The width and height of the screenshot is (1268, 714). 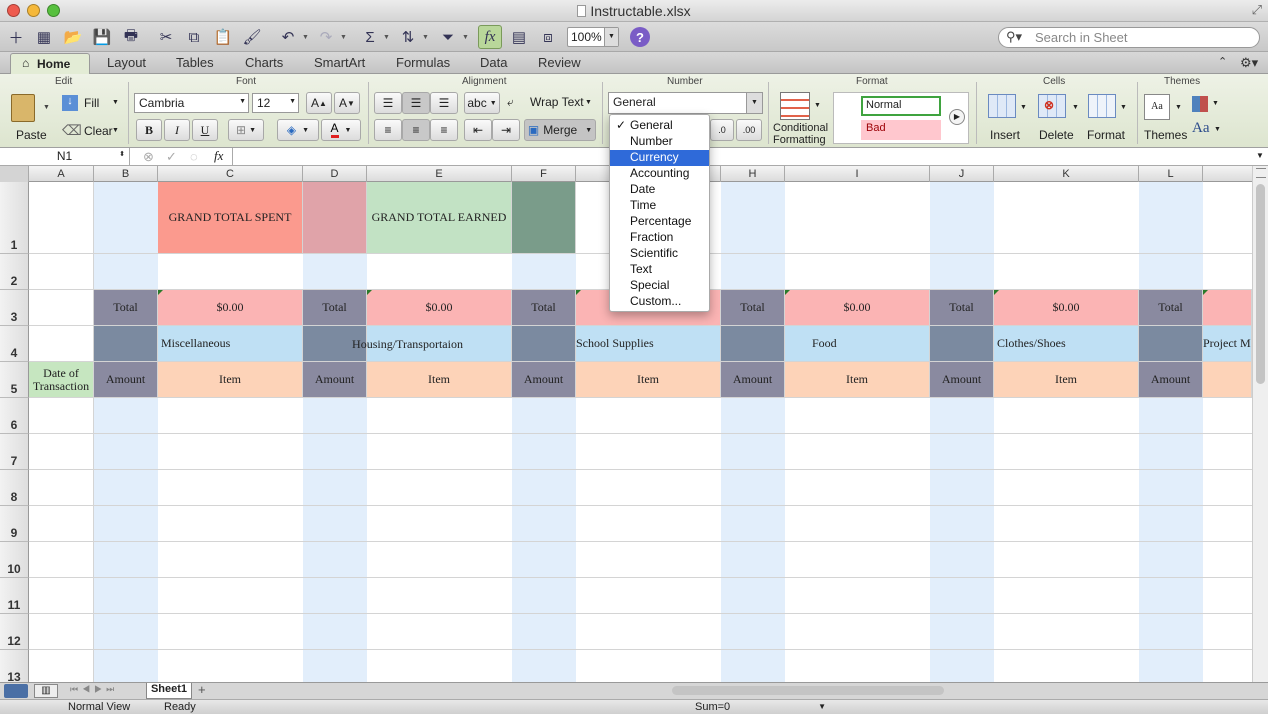 I want to click on menu-item-special: Special, so click(x=659, y=286).